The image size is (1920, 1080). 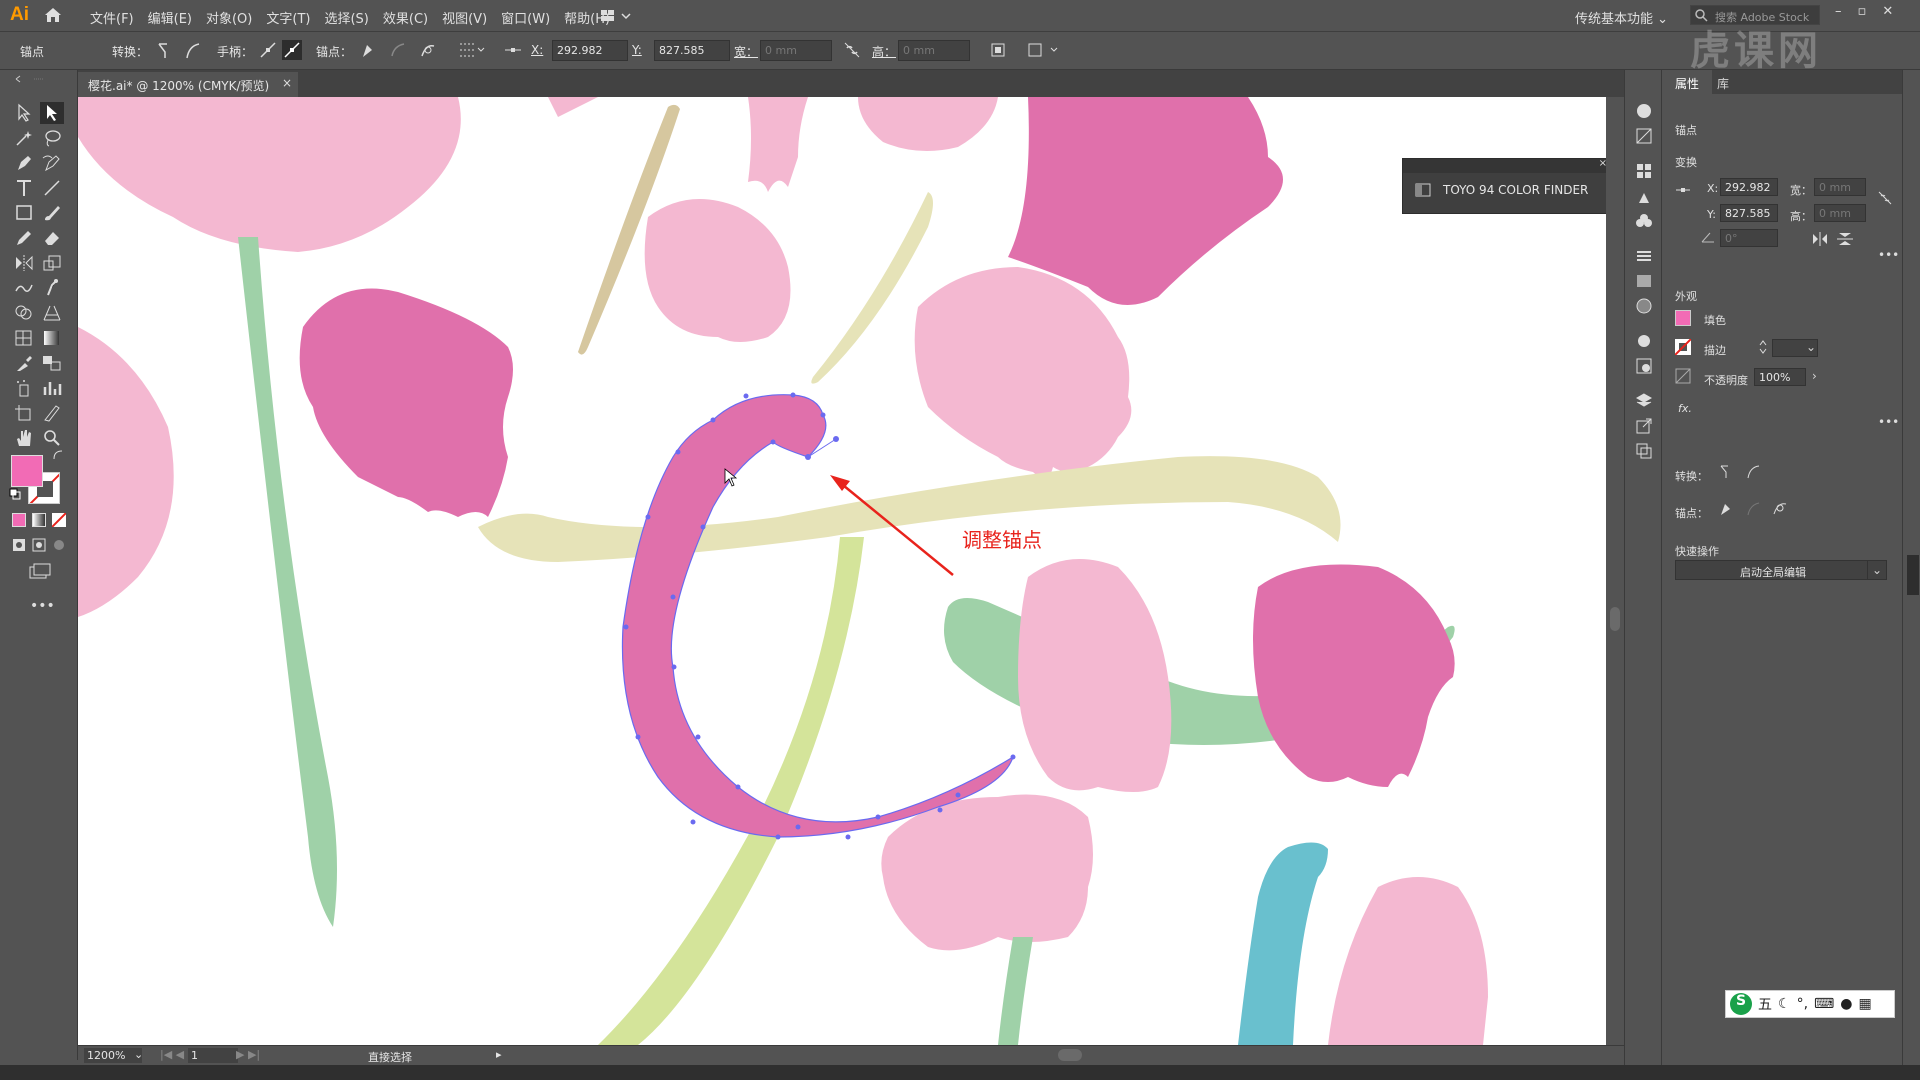 What do you see at coordinates (24, 388) in the screenshot?
I see `symbol-sprayer-tool-icon` at bounding box center [24, 388].